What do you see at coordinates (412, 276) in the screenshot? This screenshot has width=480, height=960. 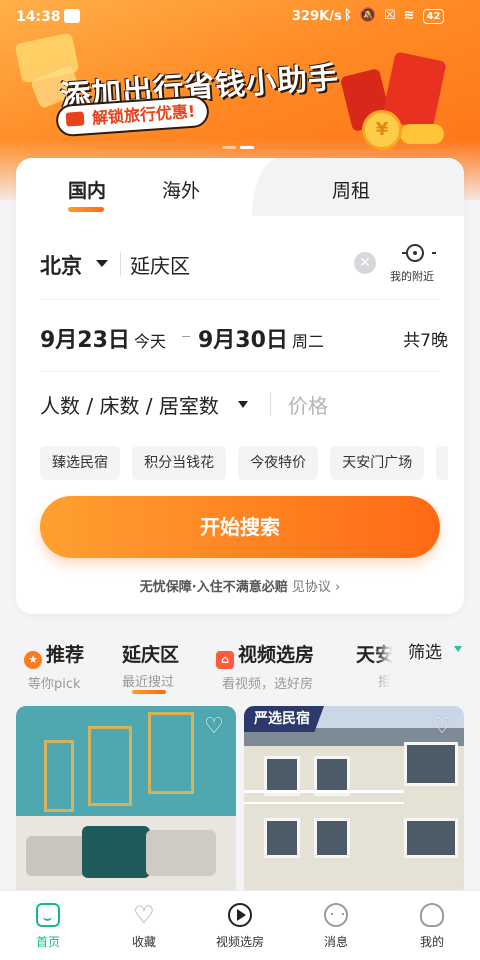 I see `nearby-button: 我的附近` at bounding box center [412, 276].